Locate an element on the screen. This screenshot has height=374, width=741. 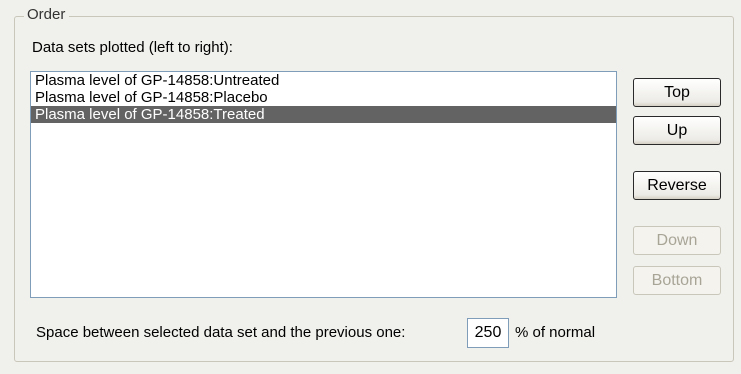
spacing-unit-label: % of normal is located at coordinates (555, 332).